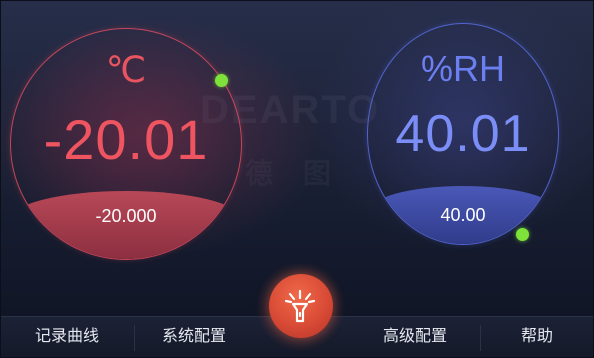 This screenshot has height=358, width=594. I want to click on humidity-status-indicator, so click(522, 234).